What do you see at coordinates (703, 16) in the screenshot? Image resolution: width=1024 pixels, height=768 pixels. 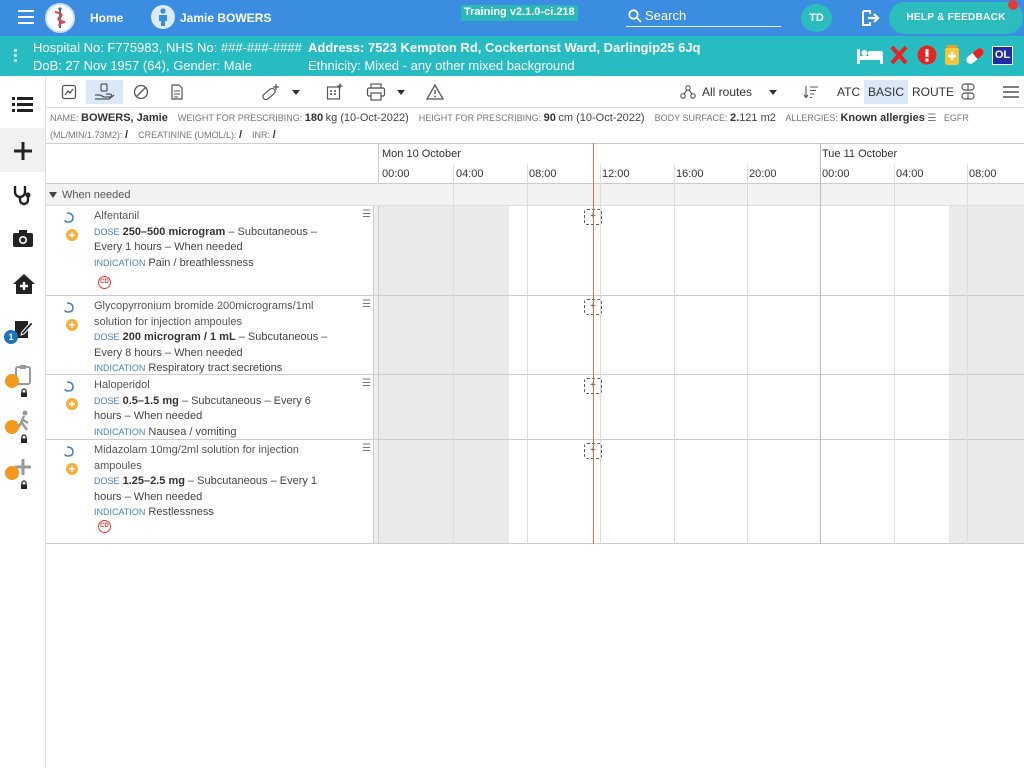 I see `search-box: Search` at bounding box center [703, 16].